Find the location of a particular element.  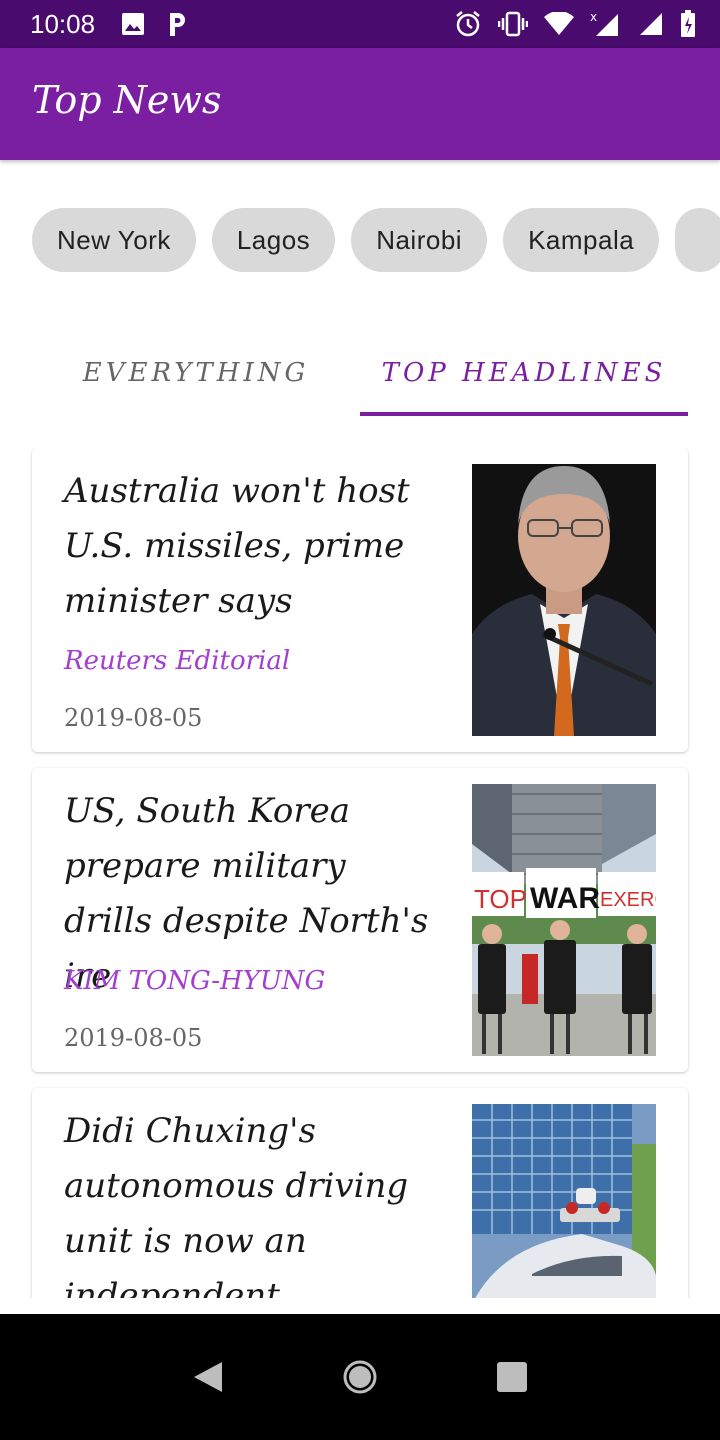

article-author: KIM TONG-HYUNG is located at coordinates (195, 981).